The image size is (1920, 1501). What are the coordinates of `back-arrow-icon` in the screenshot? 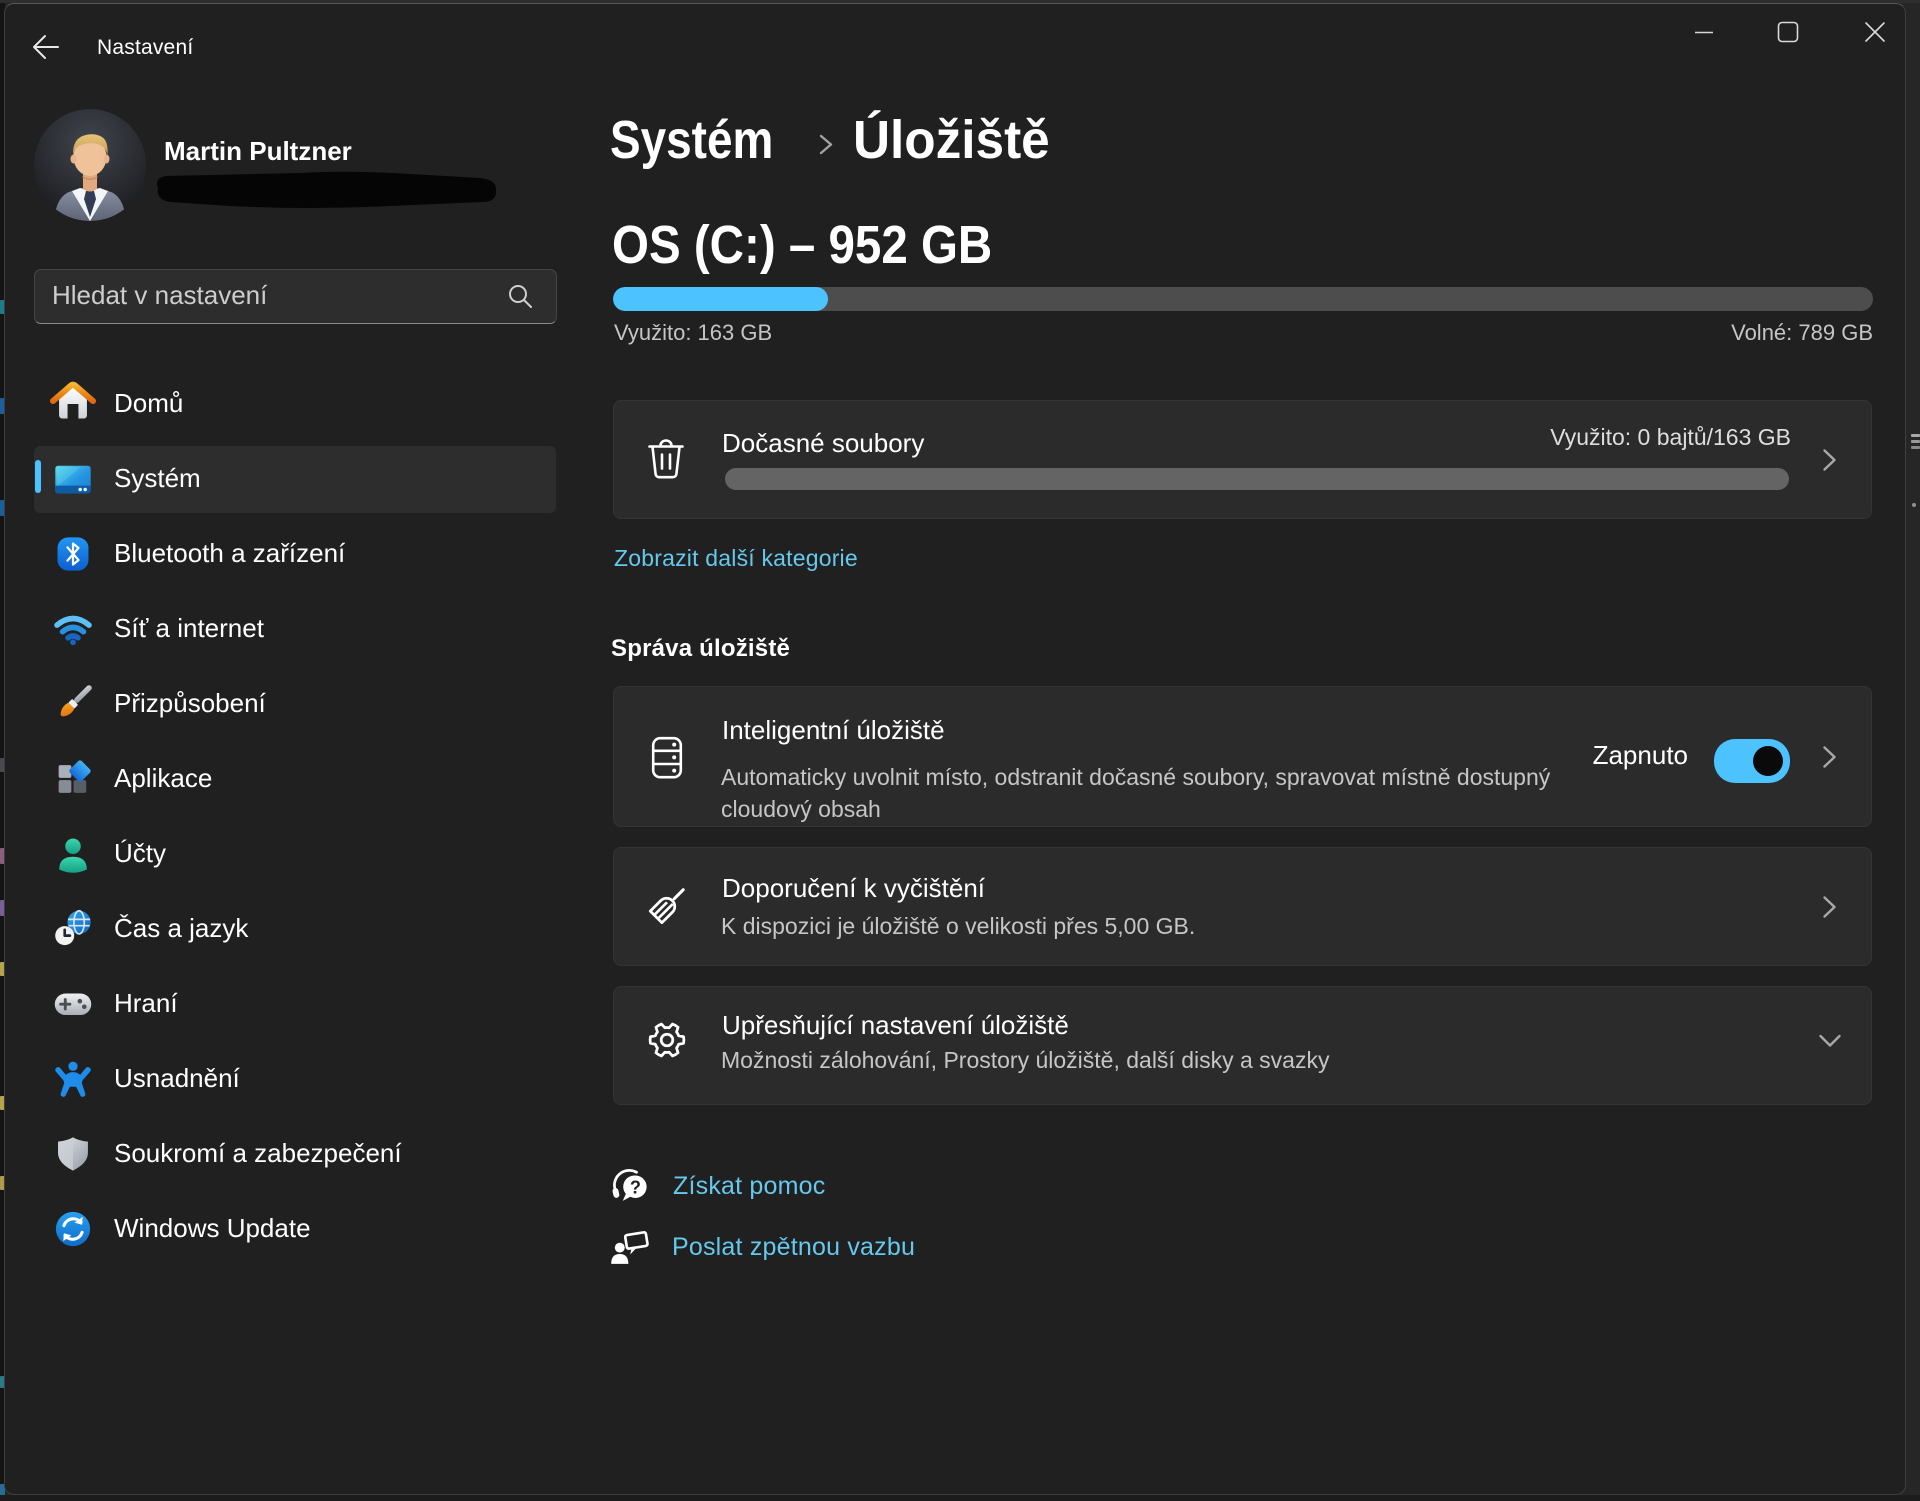 It's located at (46, 47).